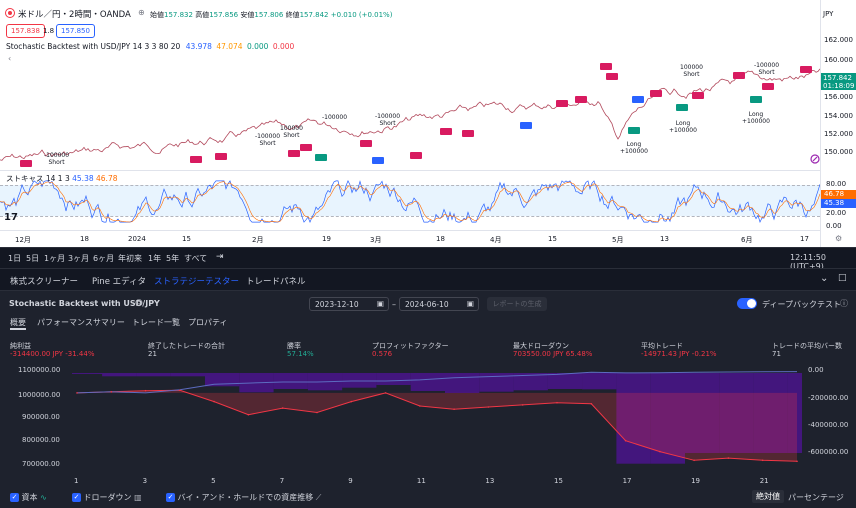 The width and height of the screenshot is (856, 508). Describe the element at coordinates (103, 258) in the screenshot. I see `range-6m: 6ヶ月` at that location.